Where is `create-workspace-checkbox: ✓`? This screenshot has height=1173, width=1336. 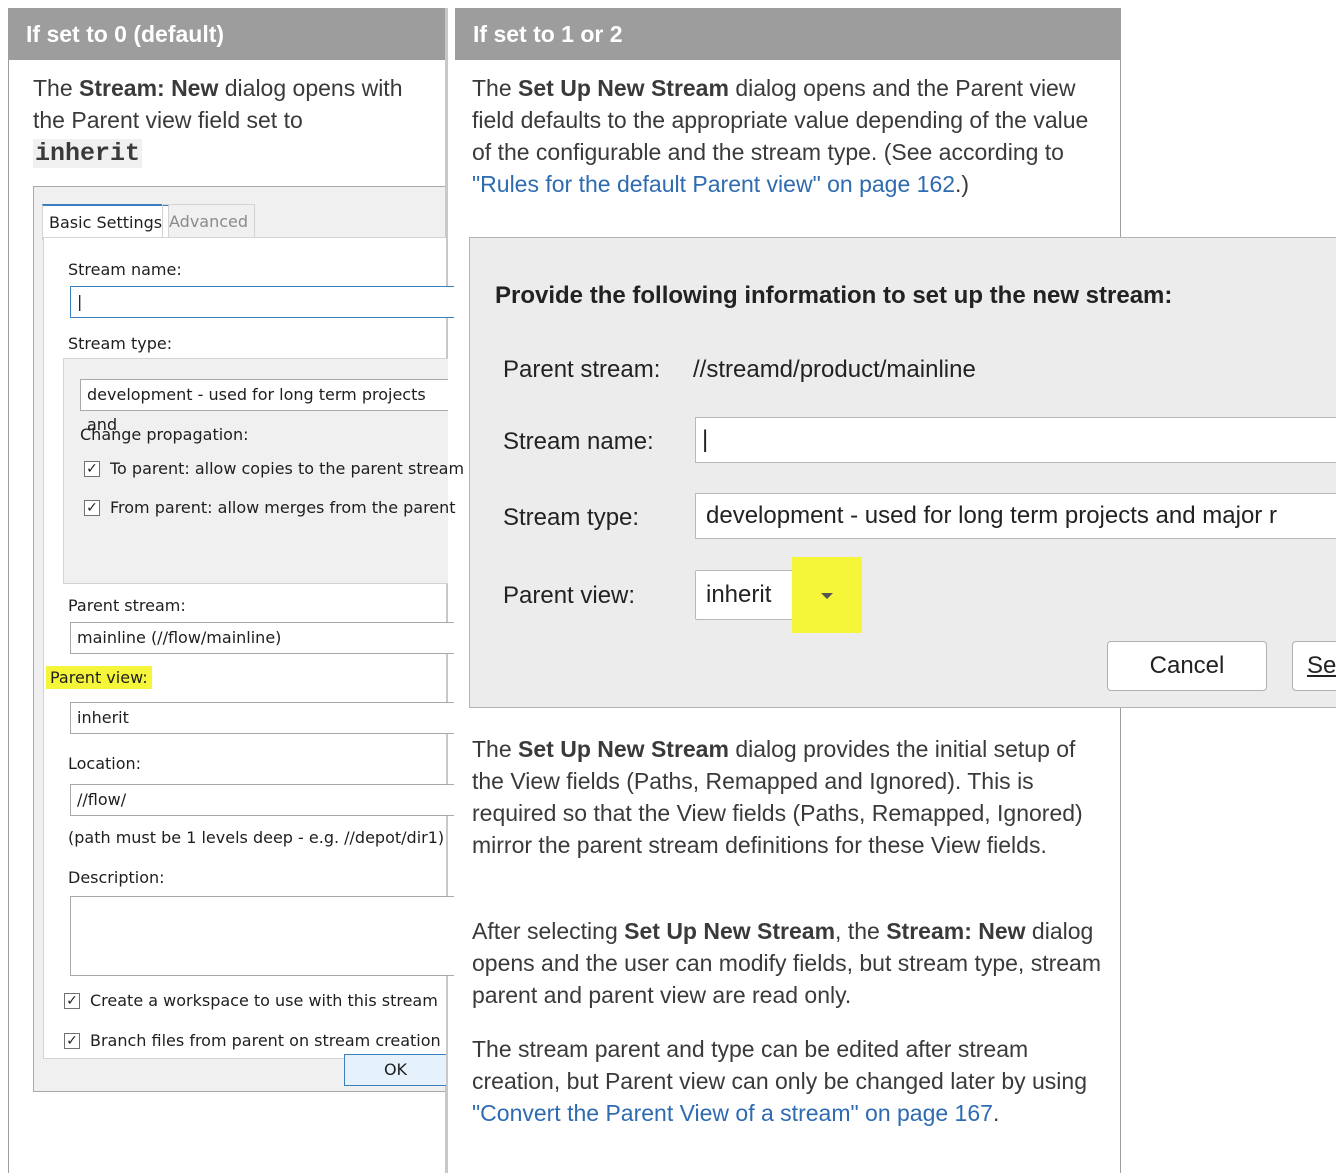
create-workspace-checkbox: ✓ is located at coordinates (72, 1001).